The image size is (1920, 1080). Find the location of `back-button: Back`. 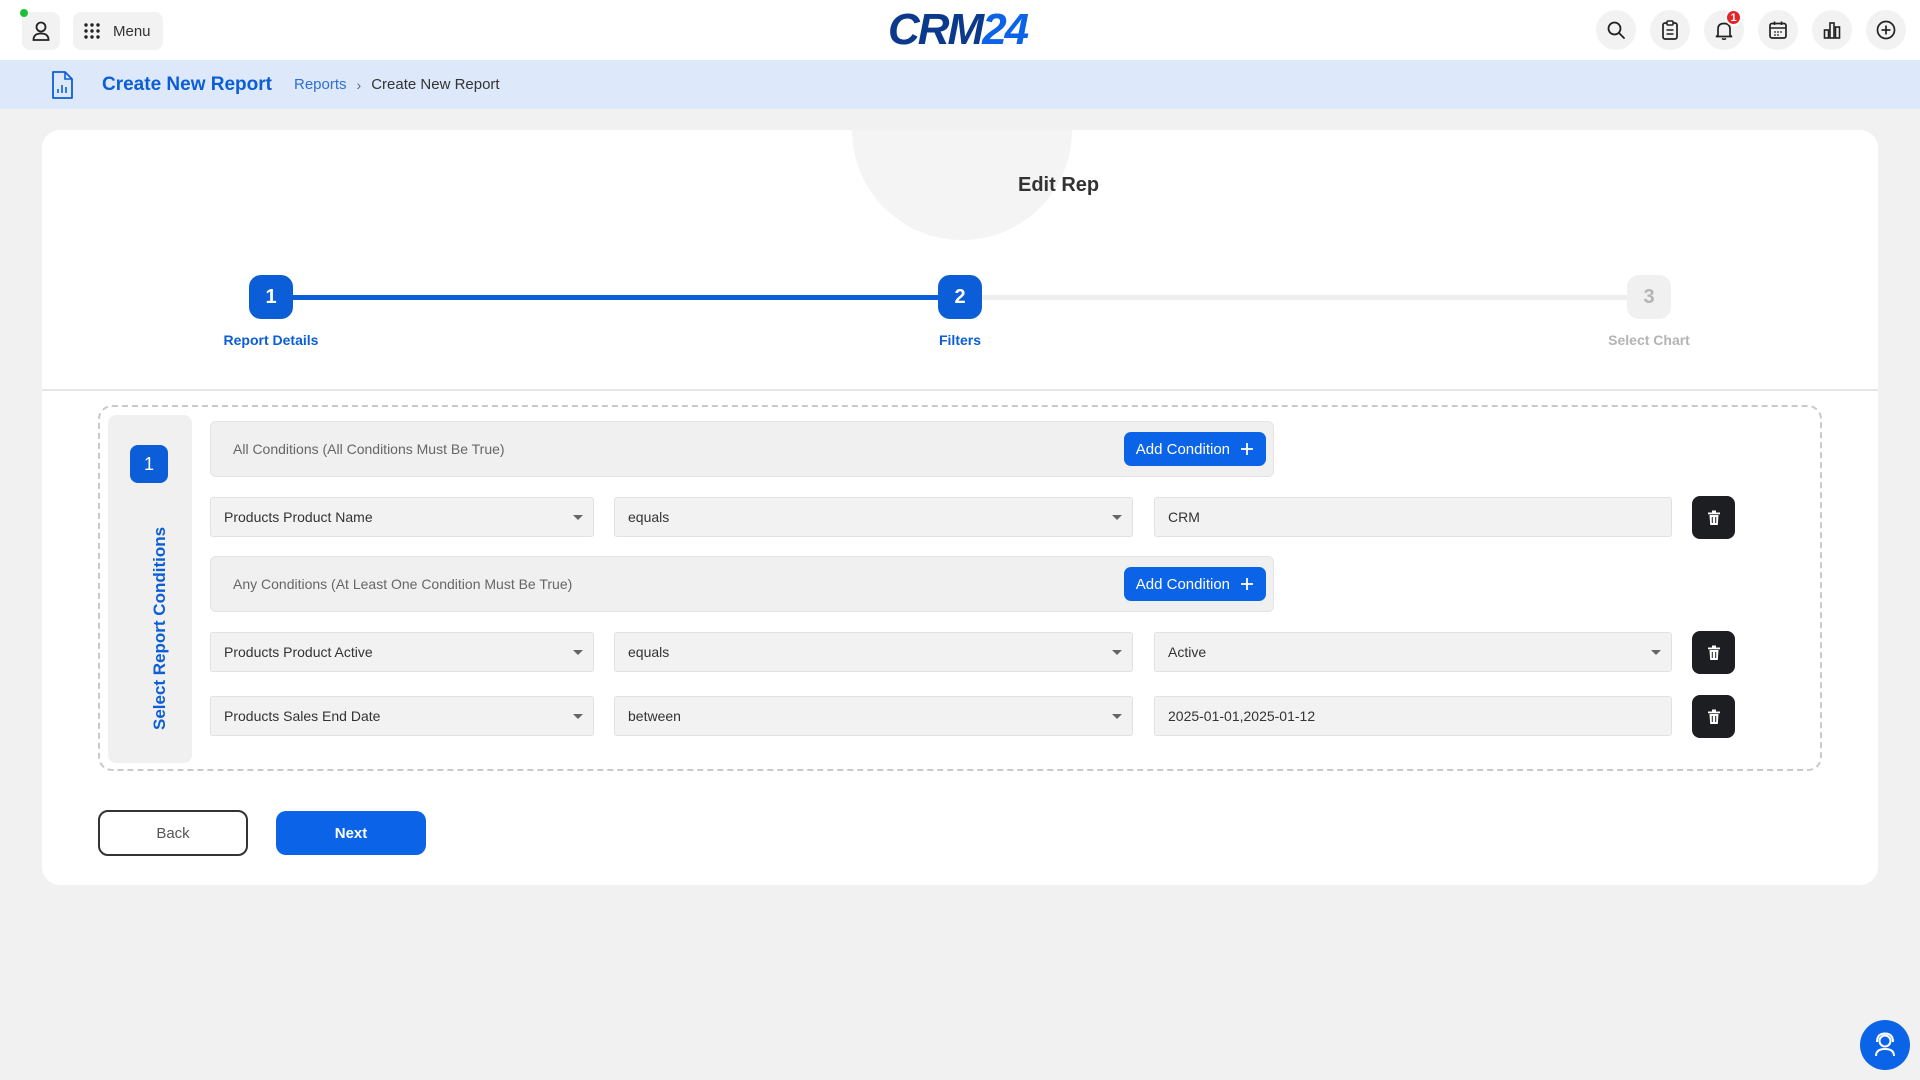

back-button: Back is located at coordinates (173, 833).